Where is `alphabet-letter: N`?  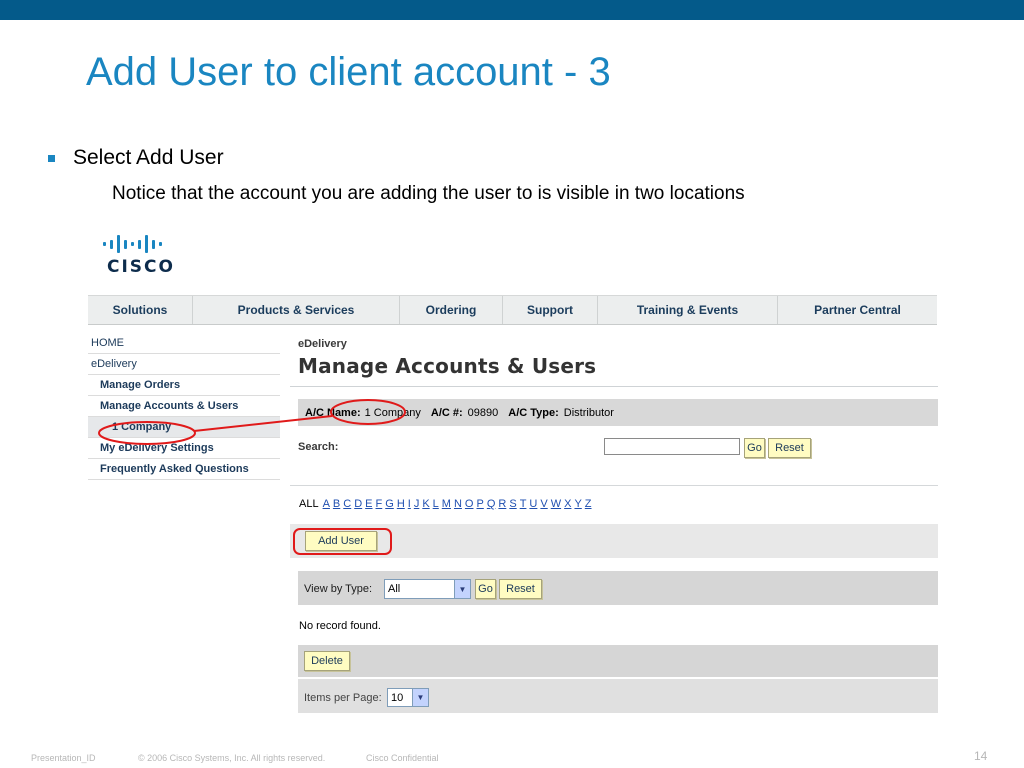 alphabet-letter: N is located at coordinates (458, 504).